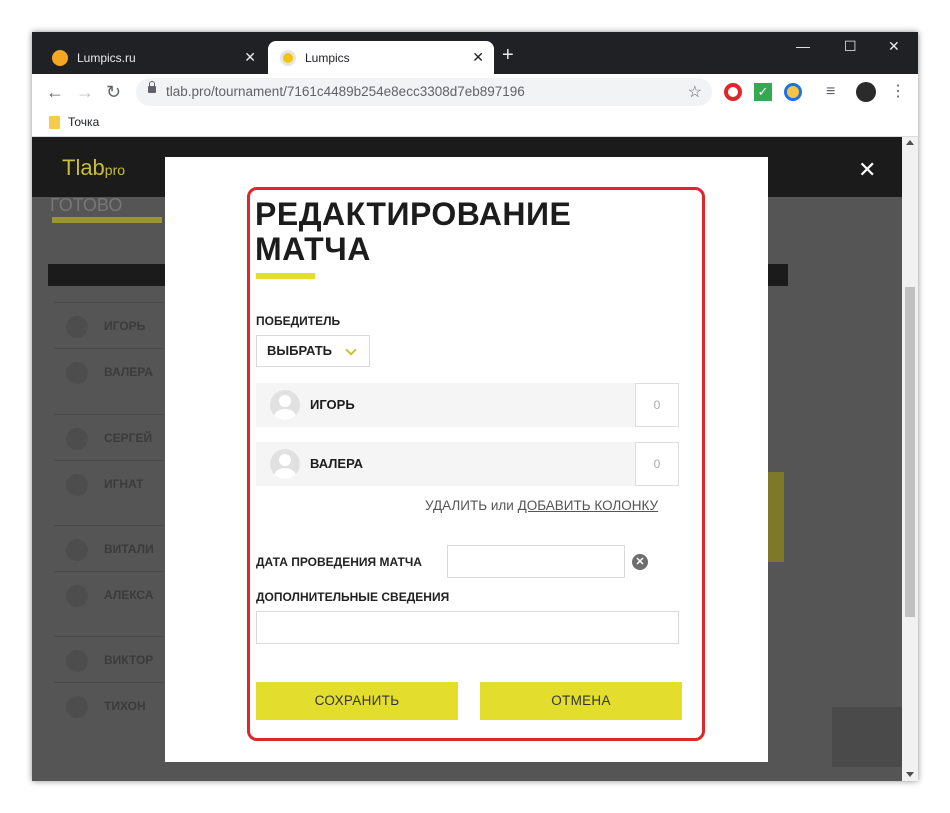 This screenshot has height=813, width=950. Describe the element at coordinates (508, 55) in the screenshot. I see `new-tab-icon: +` at that location.